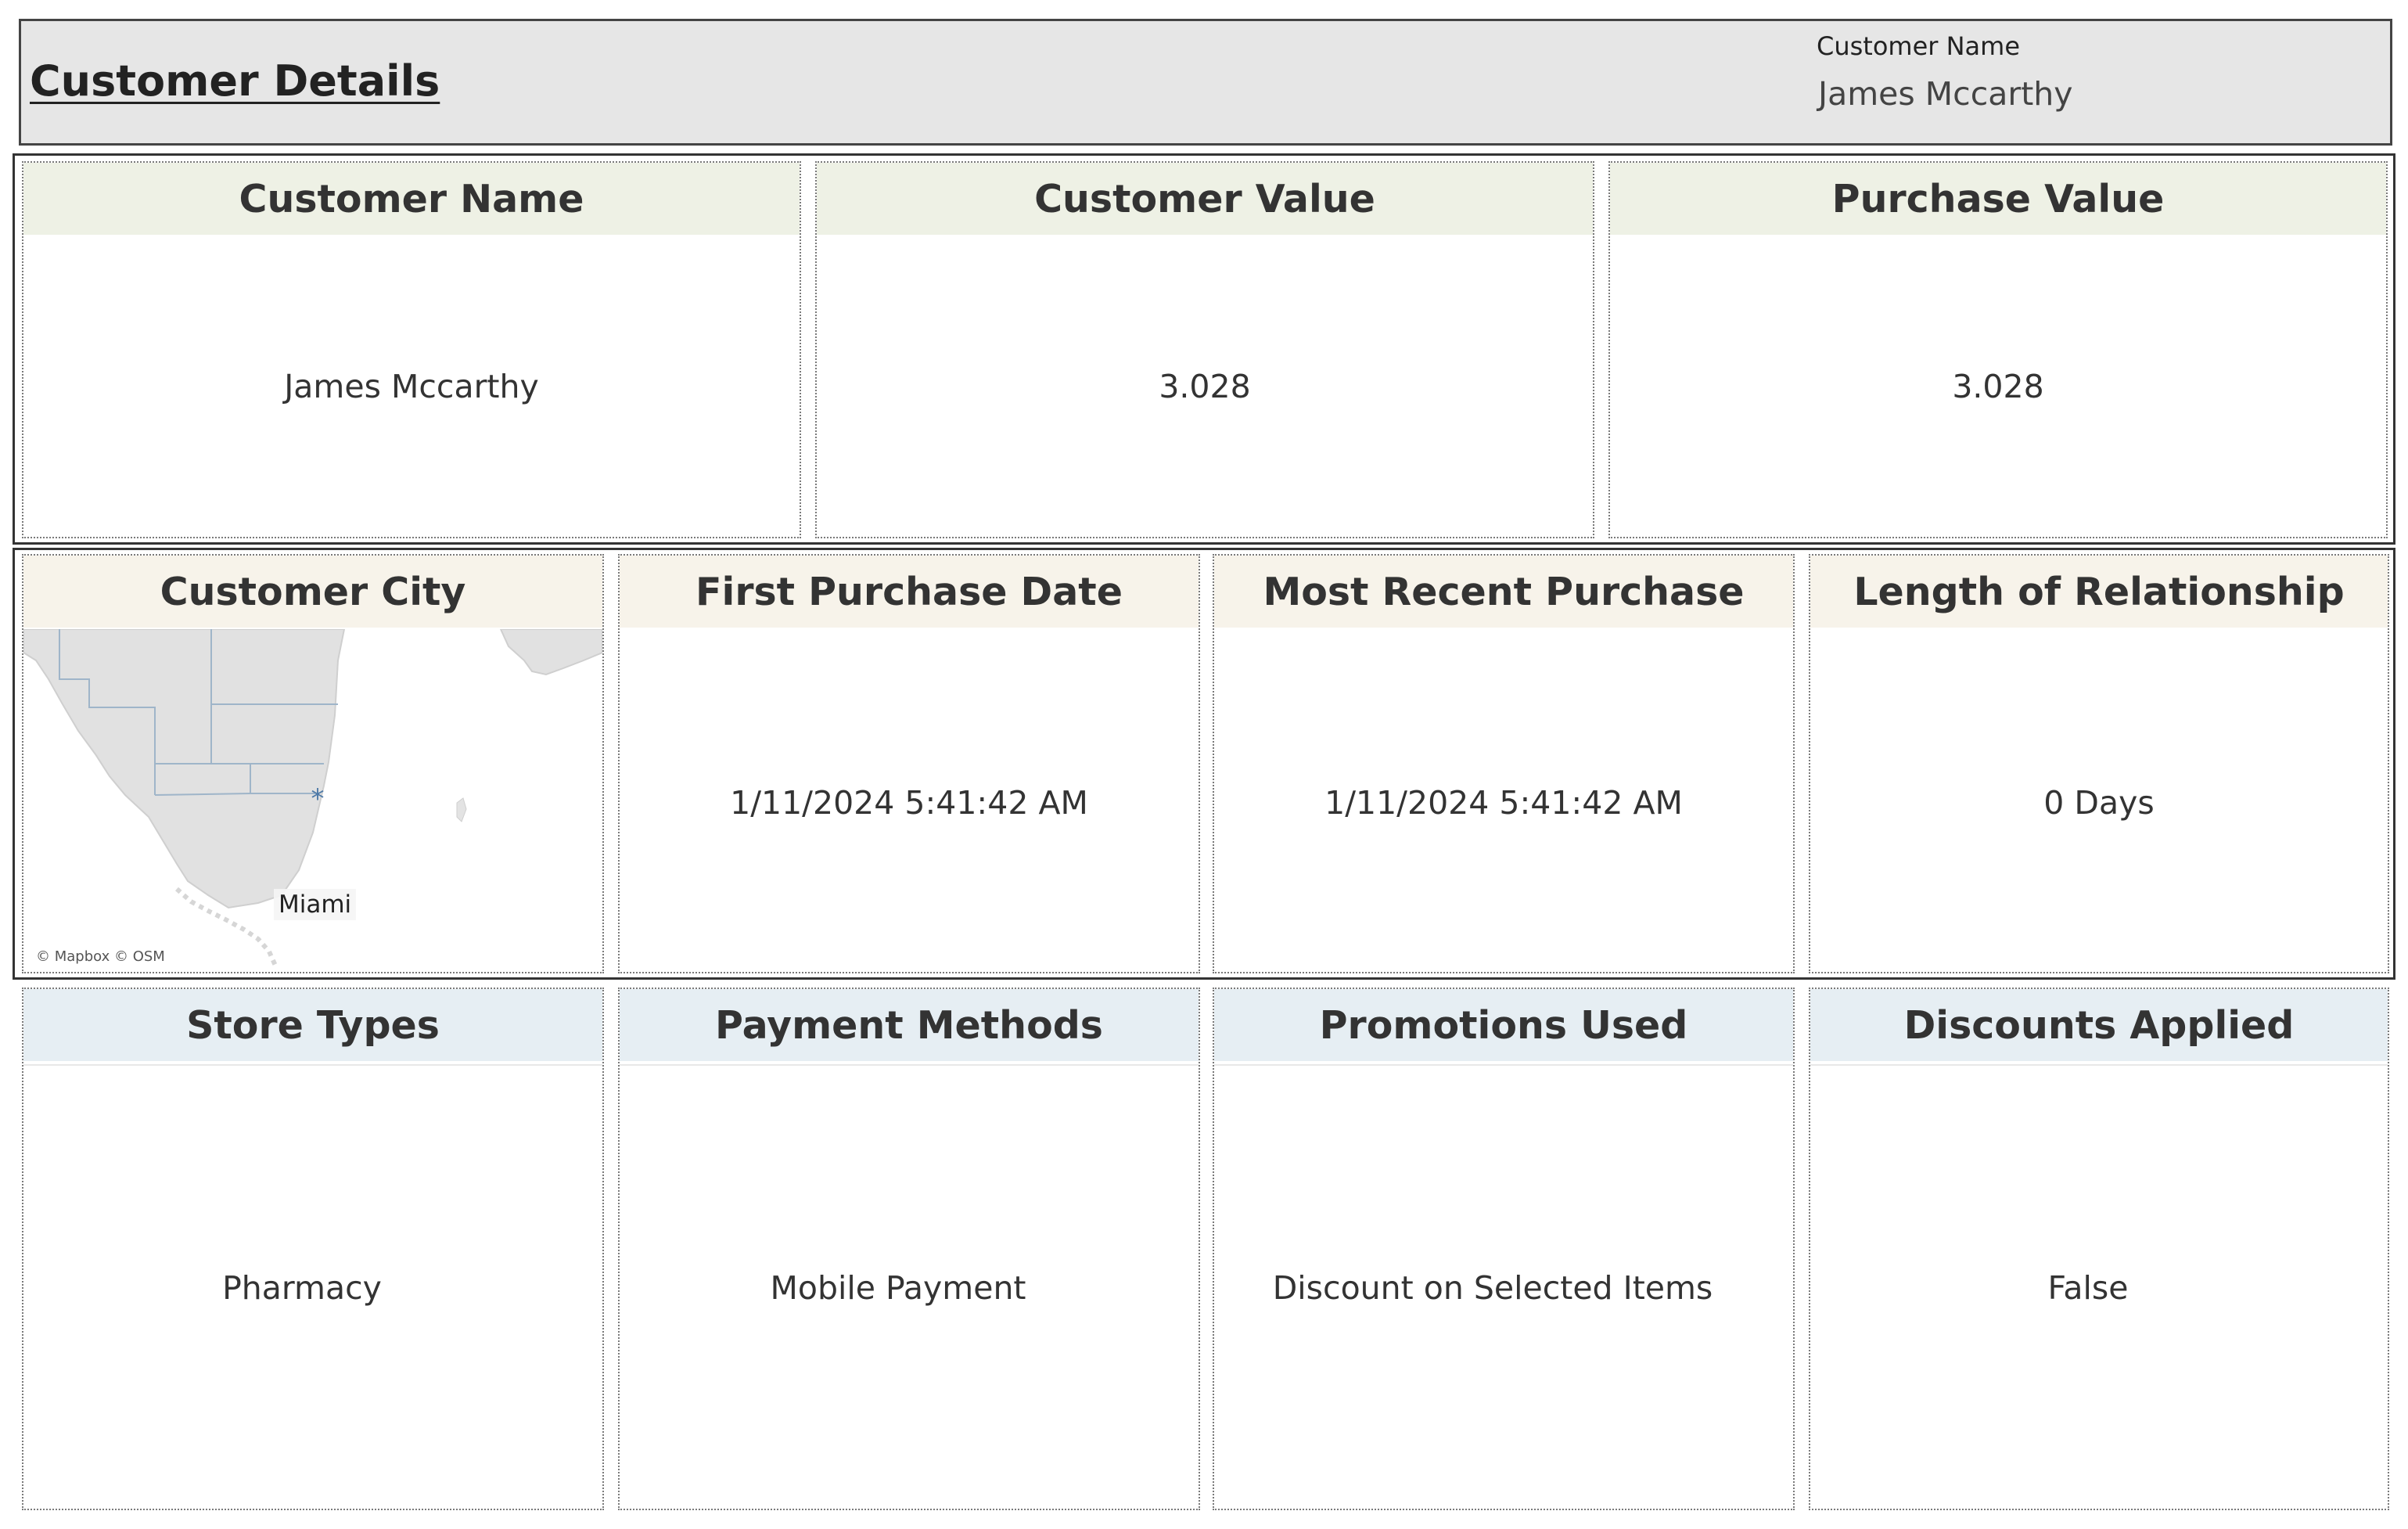 This screenshot has height=1529, width=2408. I want to click on customer-name-card-title: Customer Name, so click(411, 199).